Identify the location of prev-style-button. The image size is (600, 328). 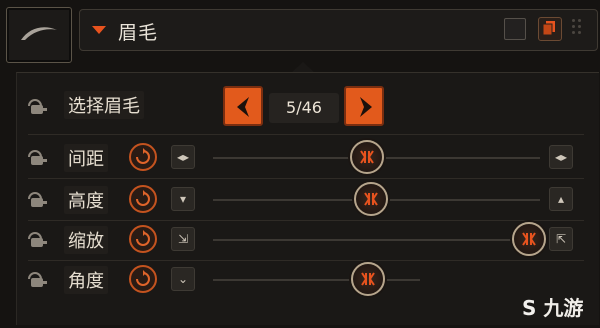
(243, 106).